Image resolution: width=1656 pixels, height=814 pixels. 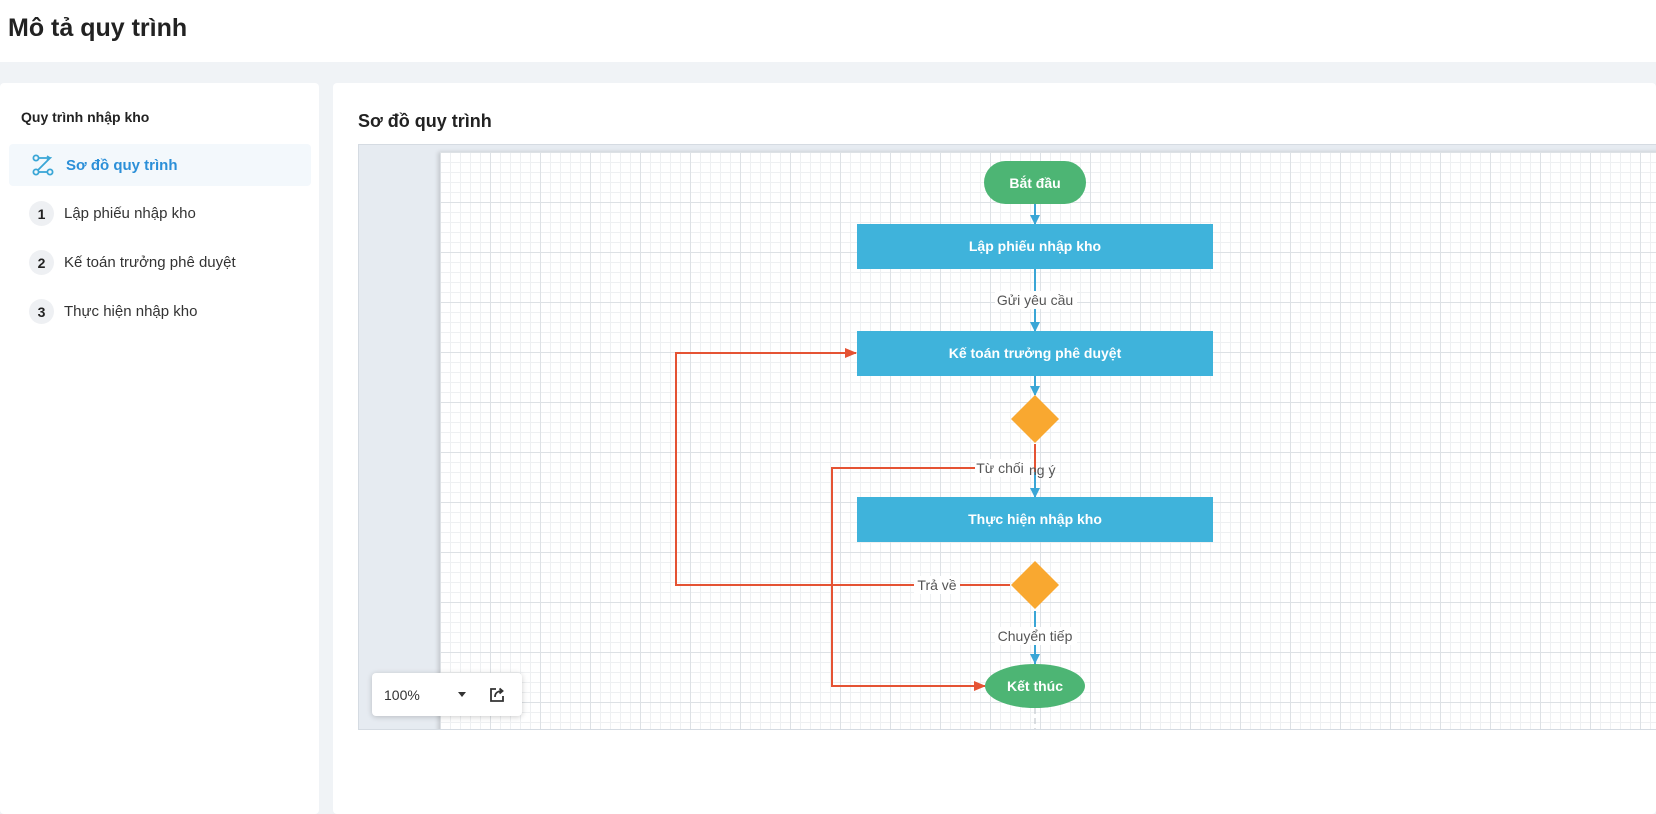 I want to click on step-label: Kế toán trưởng phê duyệt, so click(x=150, y=262).